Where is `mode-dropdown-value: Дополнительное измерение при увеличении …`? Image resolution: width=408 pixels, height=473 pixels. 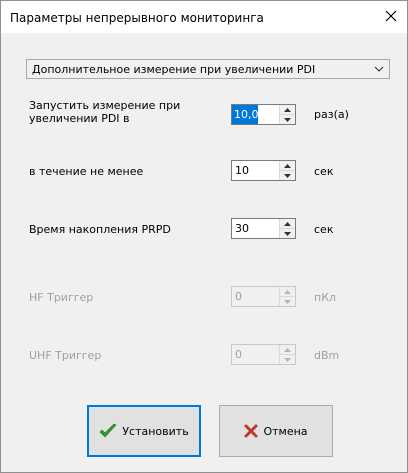 mode-dropdown-value: Дополнительное измерение при увеличении … is located at coordinates (174, 69).